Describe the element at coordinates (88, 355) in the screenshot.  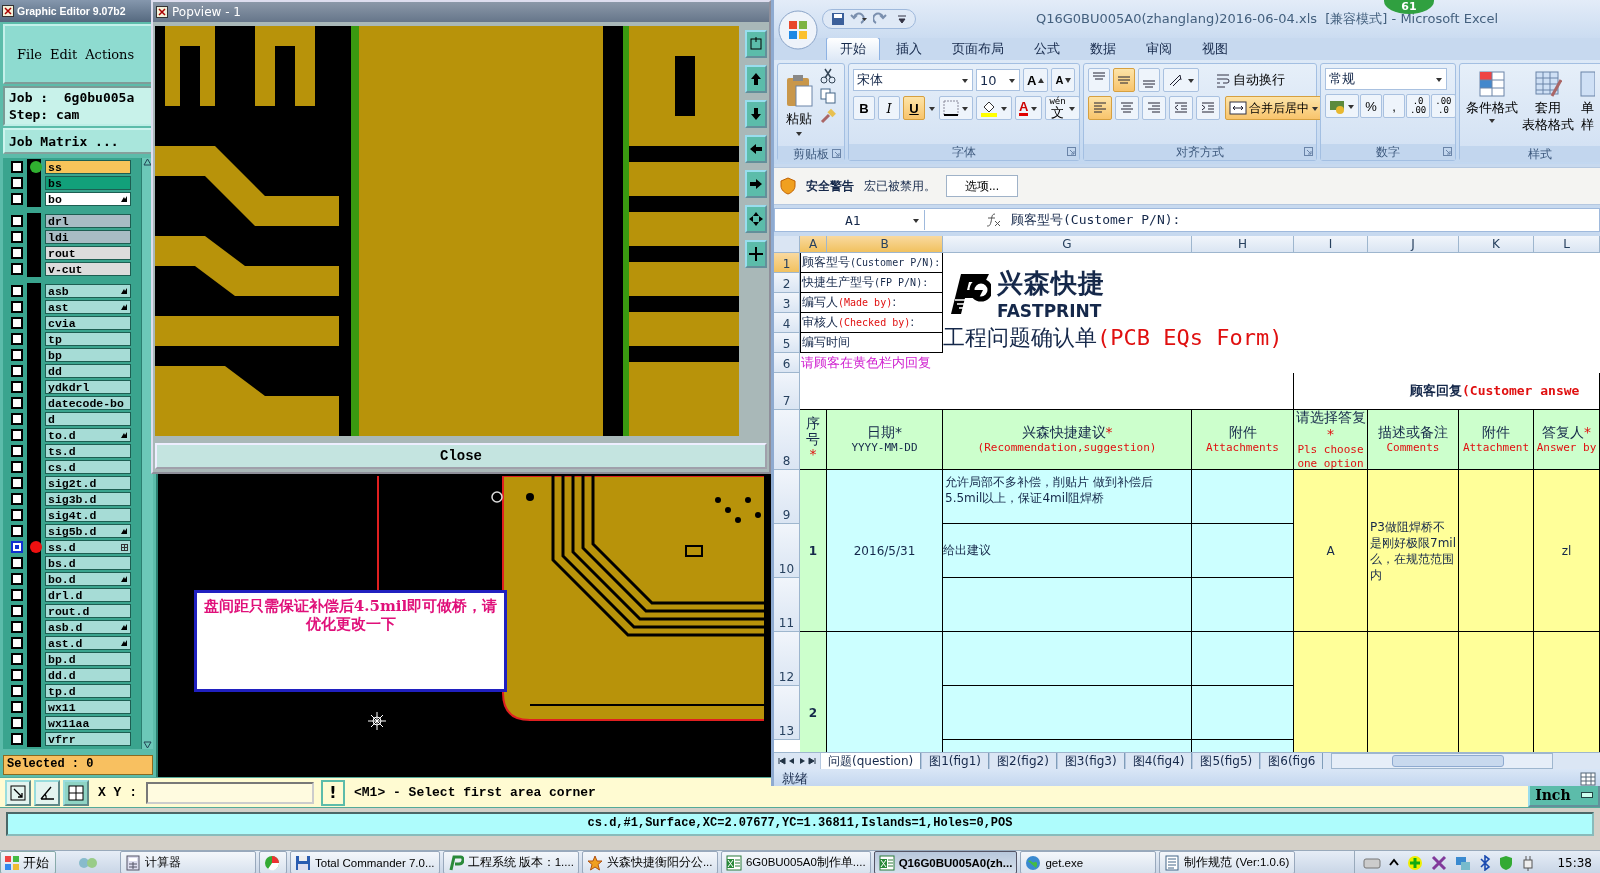
I see `layer-item: bp` at that location.